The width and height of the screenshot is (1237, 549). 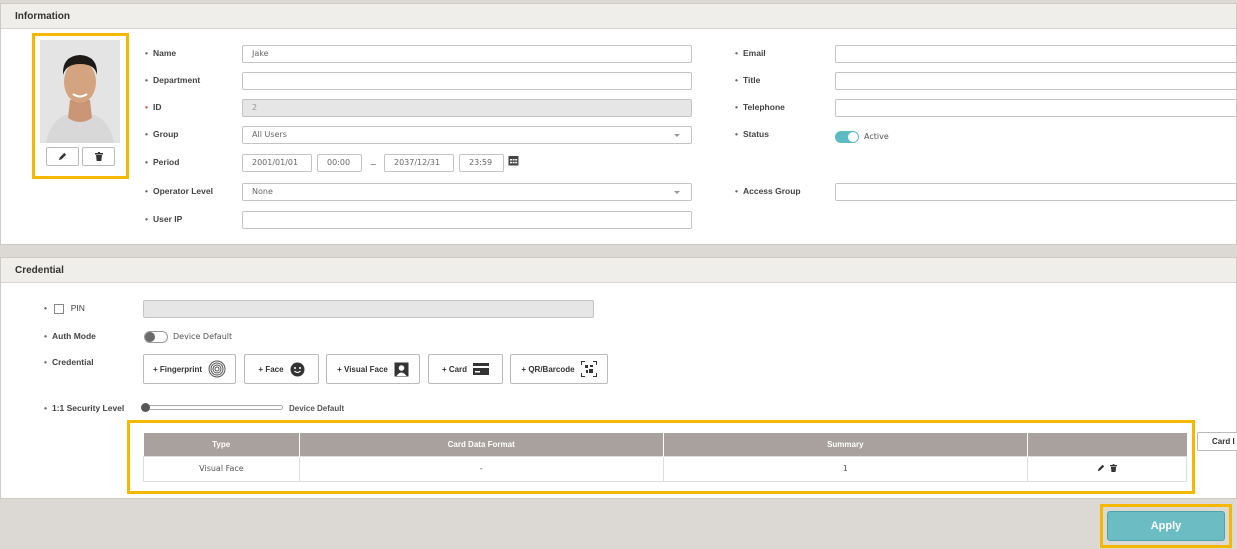 I want to click on email-label: • Email, so click(x=750, y=53).